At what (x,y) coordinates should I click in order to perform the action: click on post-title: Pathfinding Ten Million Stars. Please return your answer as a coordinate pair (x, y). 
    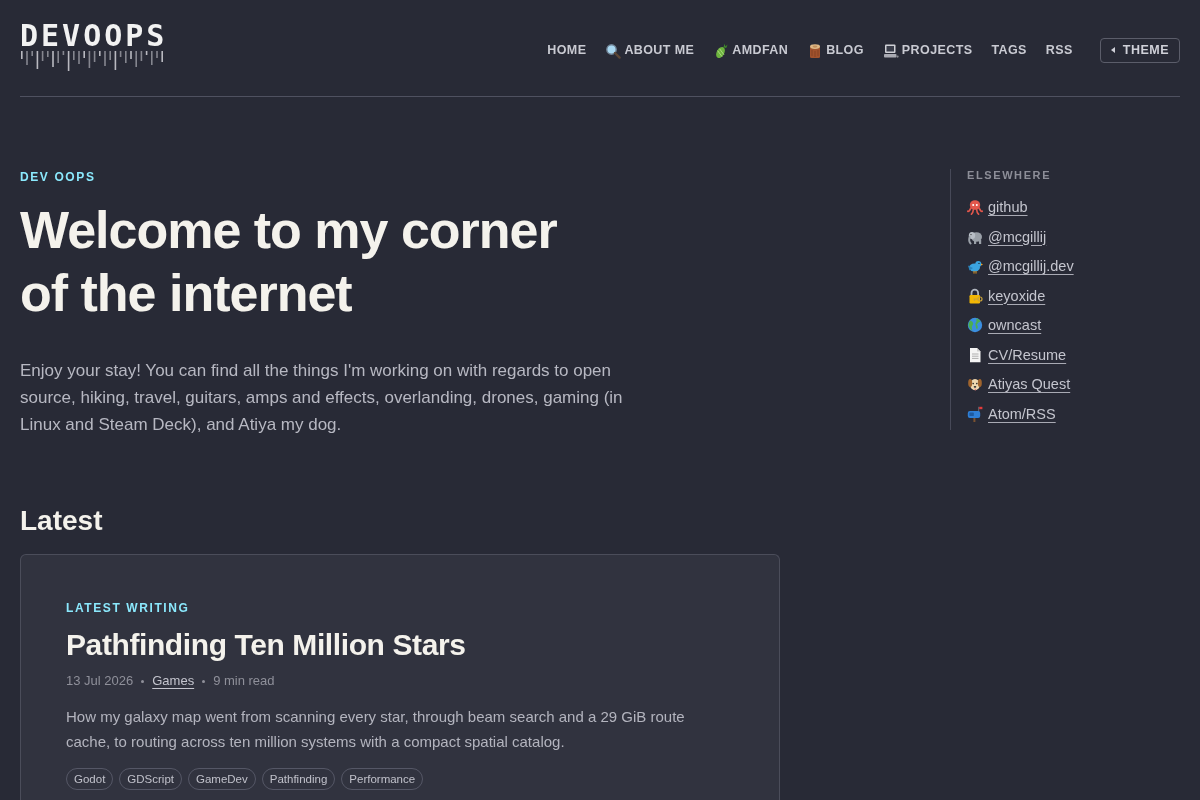
    Looking at the image, I should click on (266, 645).